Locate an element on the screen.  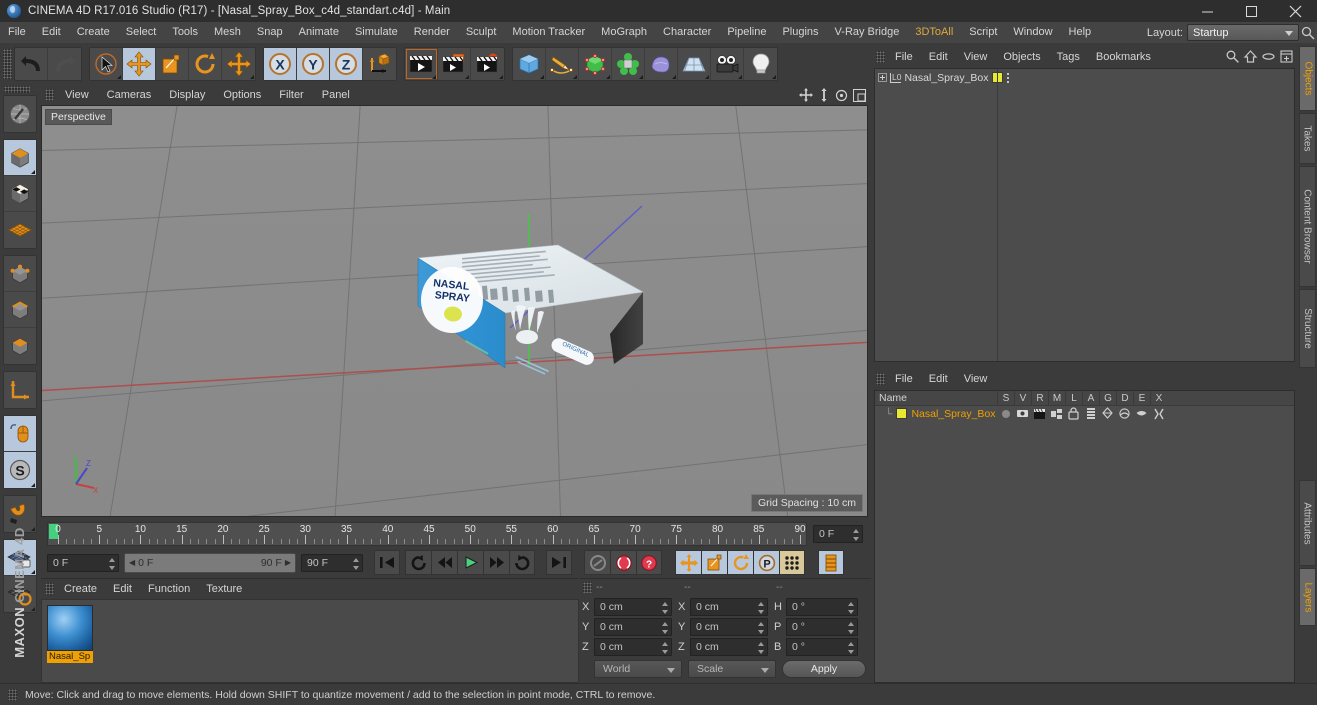
object-tree-row: L0 Nasal_Spray_Box is located at coordinates (1084, 77).